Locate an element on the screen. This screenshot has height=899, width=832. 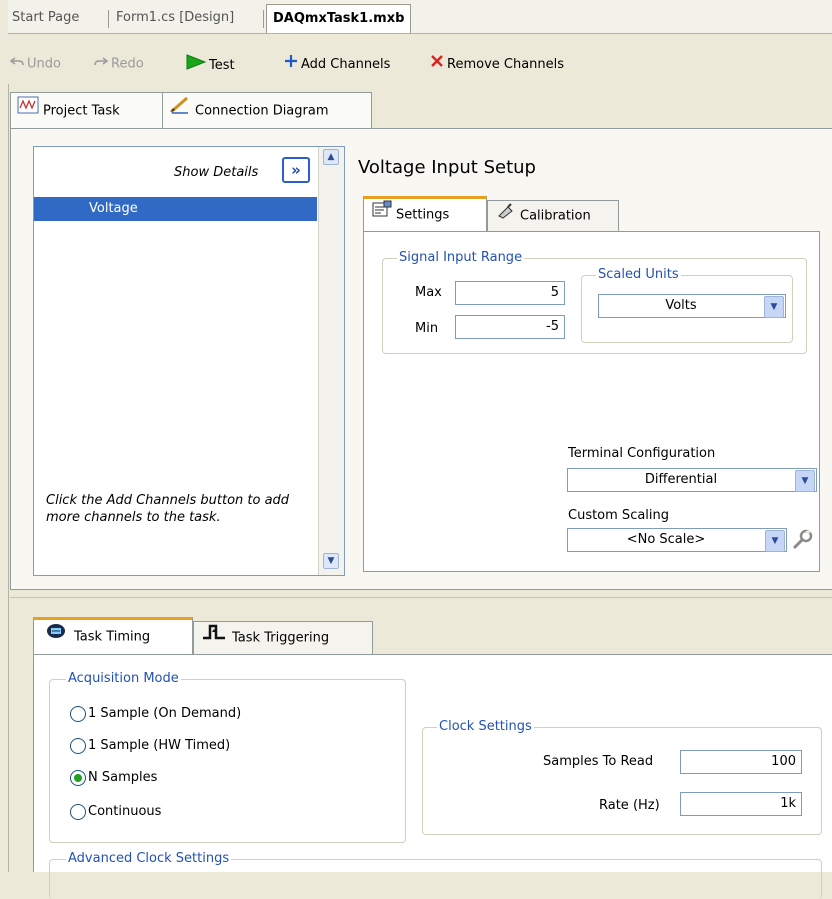
rate-input: 1k is located at coordinates (741, 804).